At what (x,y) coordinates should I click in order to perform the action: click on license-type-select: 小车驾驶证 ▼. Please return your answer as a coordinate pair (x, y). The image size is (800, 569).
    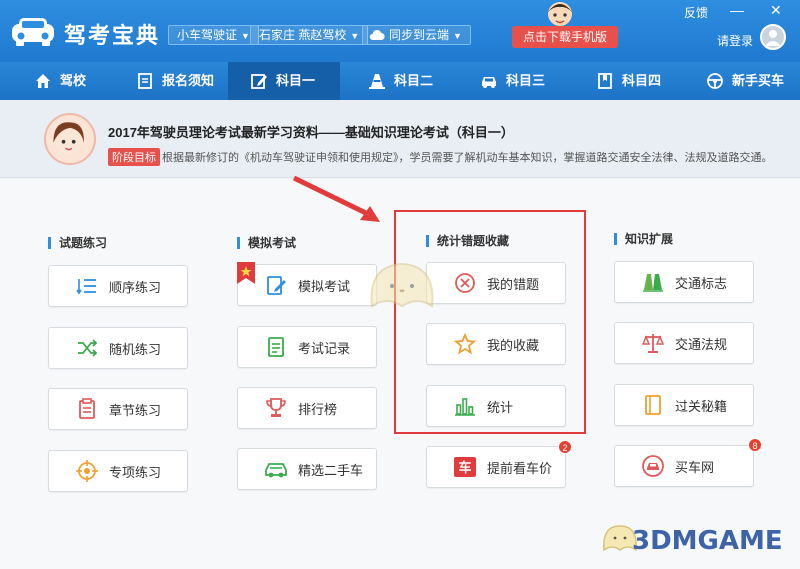
    Looking at the image, I should click on (213, 35).